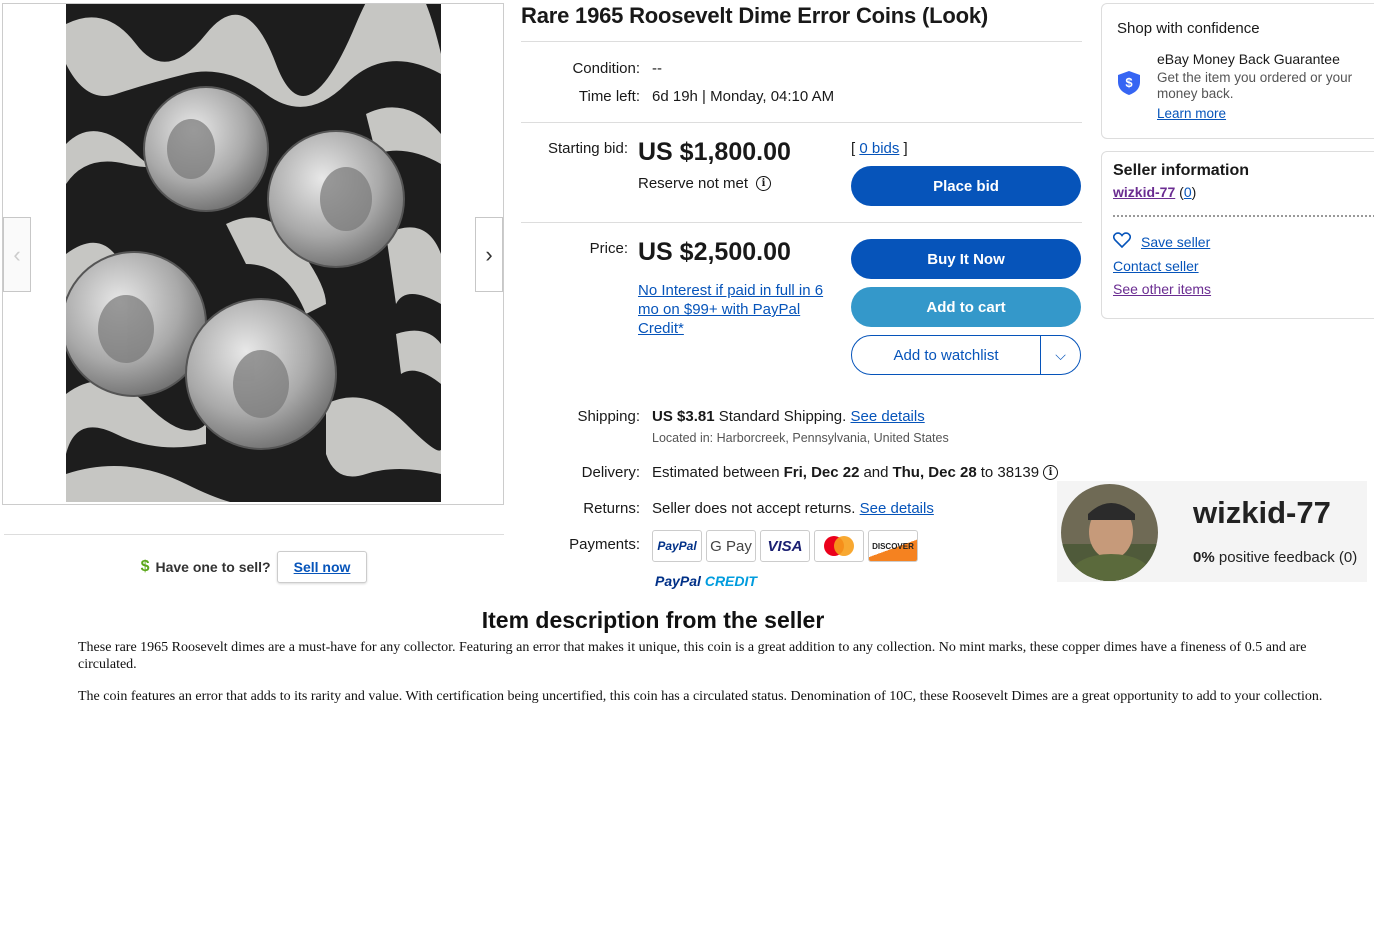  Describe the element at coordinates (1162, 289) in the screenshot. I see `see-other-items-link: See other items` at that location.